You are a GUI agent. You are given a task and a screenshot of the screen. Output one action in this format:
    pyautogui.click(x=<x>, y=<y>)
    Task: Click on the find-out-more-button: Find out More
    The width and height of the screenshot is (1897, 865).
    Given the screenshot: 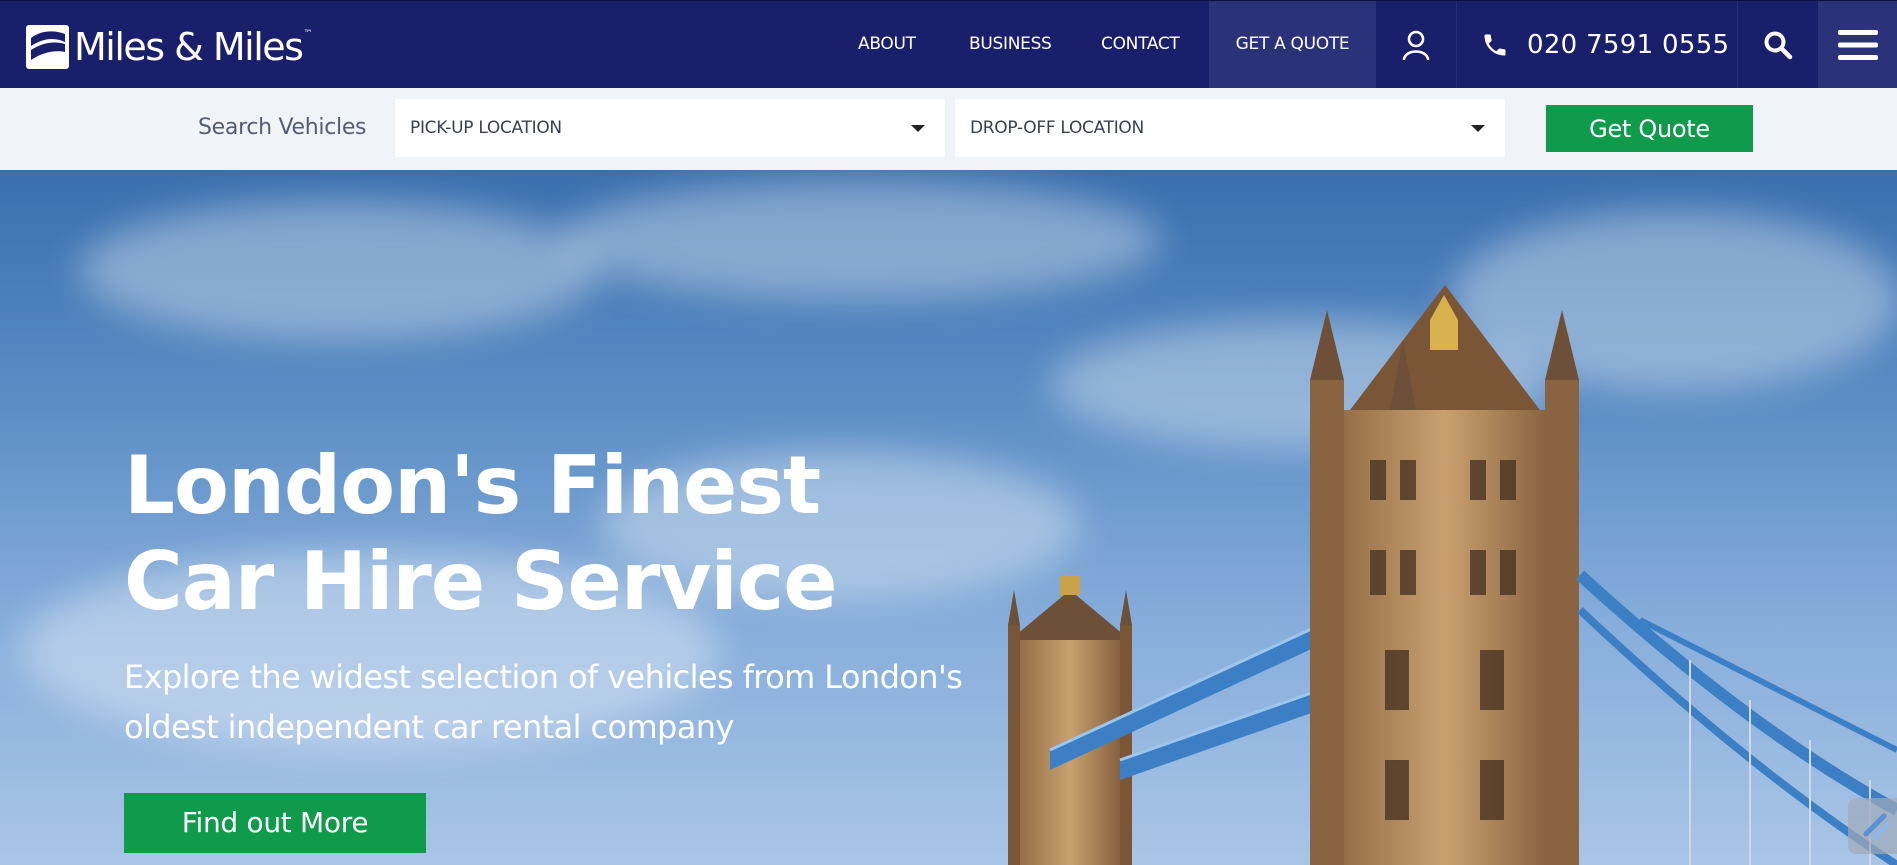 What is the action you would take?
    pyautogui.click(x=275, y=823)
    